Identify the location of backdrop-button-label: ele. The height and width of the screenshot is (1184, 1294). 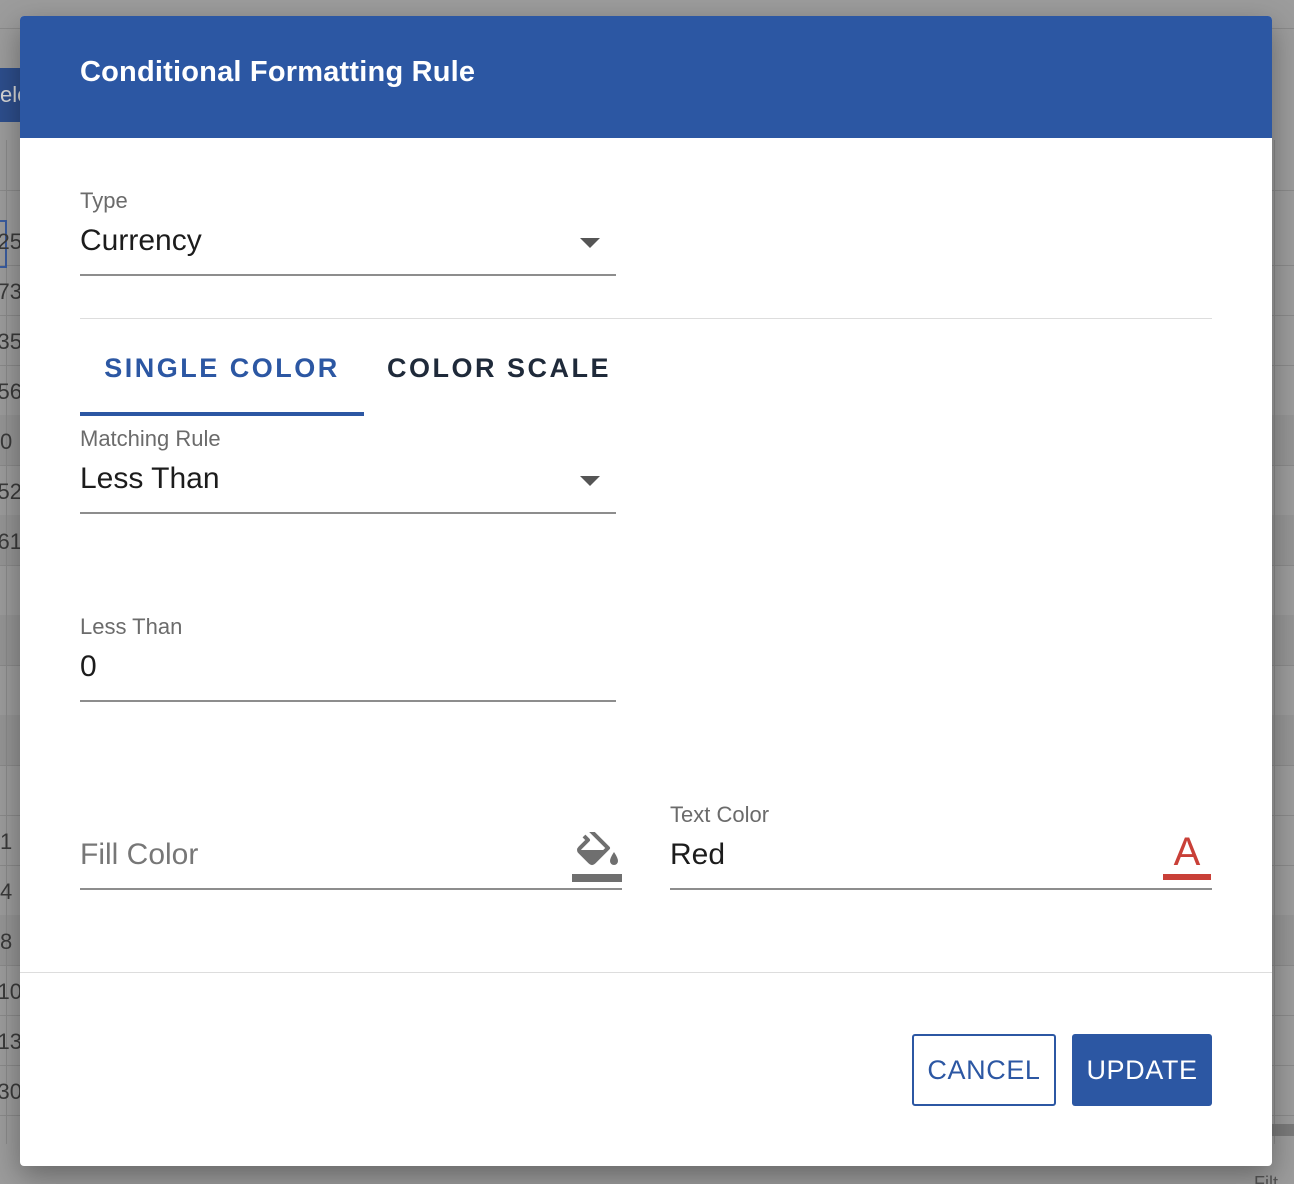
(11, 94).